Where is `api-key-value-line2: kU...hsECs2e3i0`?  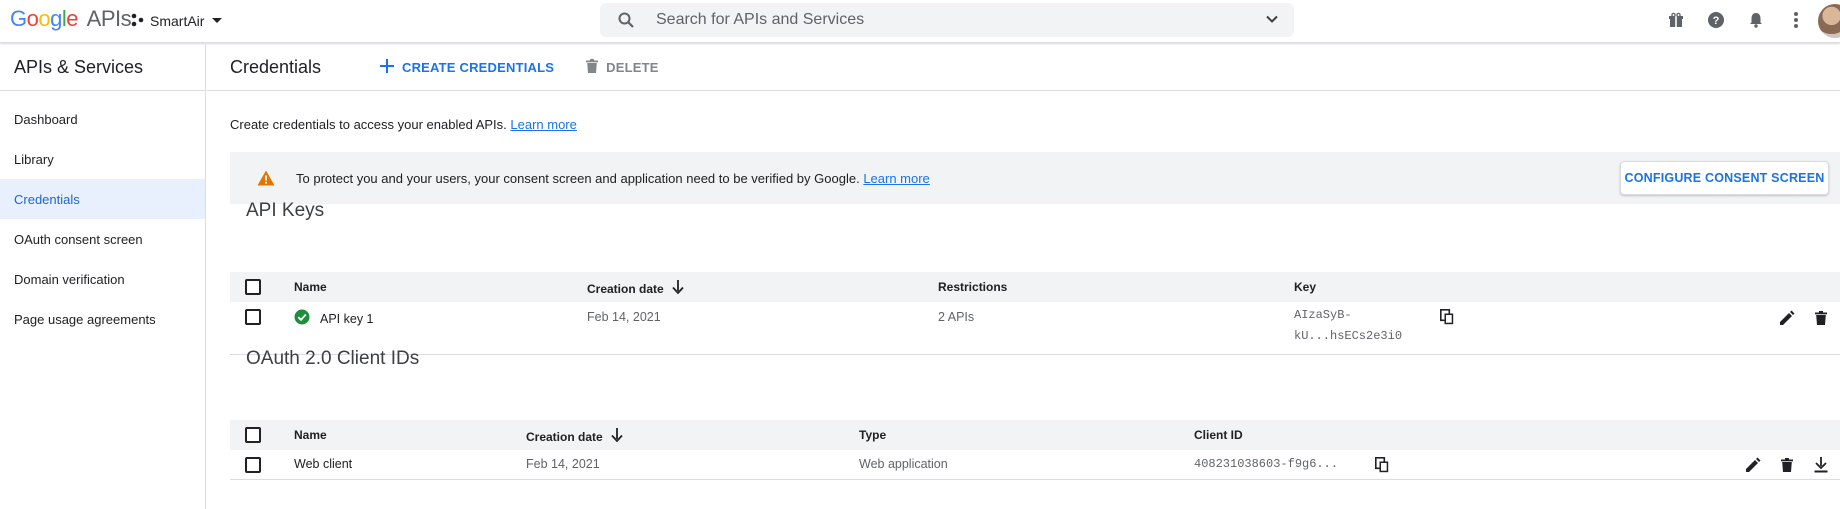
api-key-value-line2: kU...hsECs2e3i0 is located at coordinates (1348, 336).